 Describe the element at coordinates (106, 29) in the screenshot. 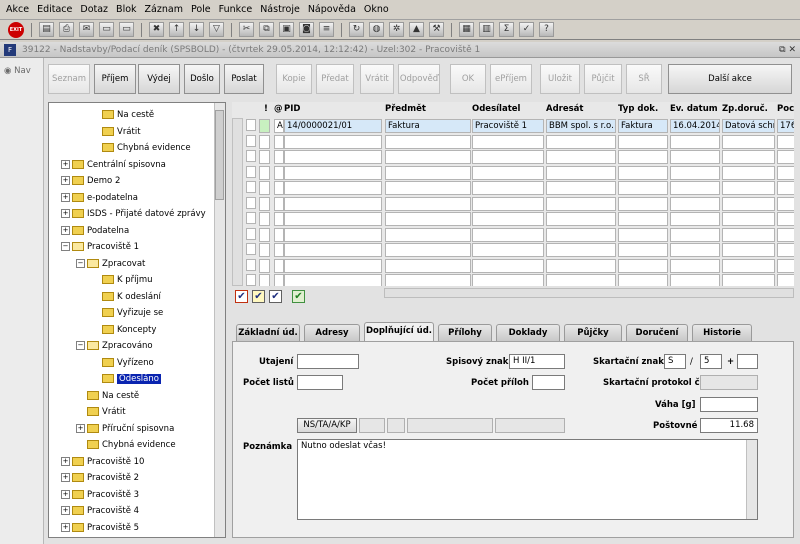

I see `document-icon: ▭` at that location.